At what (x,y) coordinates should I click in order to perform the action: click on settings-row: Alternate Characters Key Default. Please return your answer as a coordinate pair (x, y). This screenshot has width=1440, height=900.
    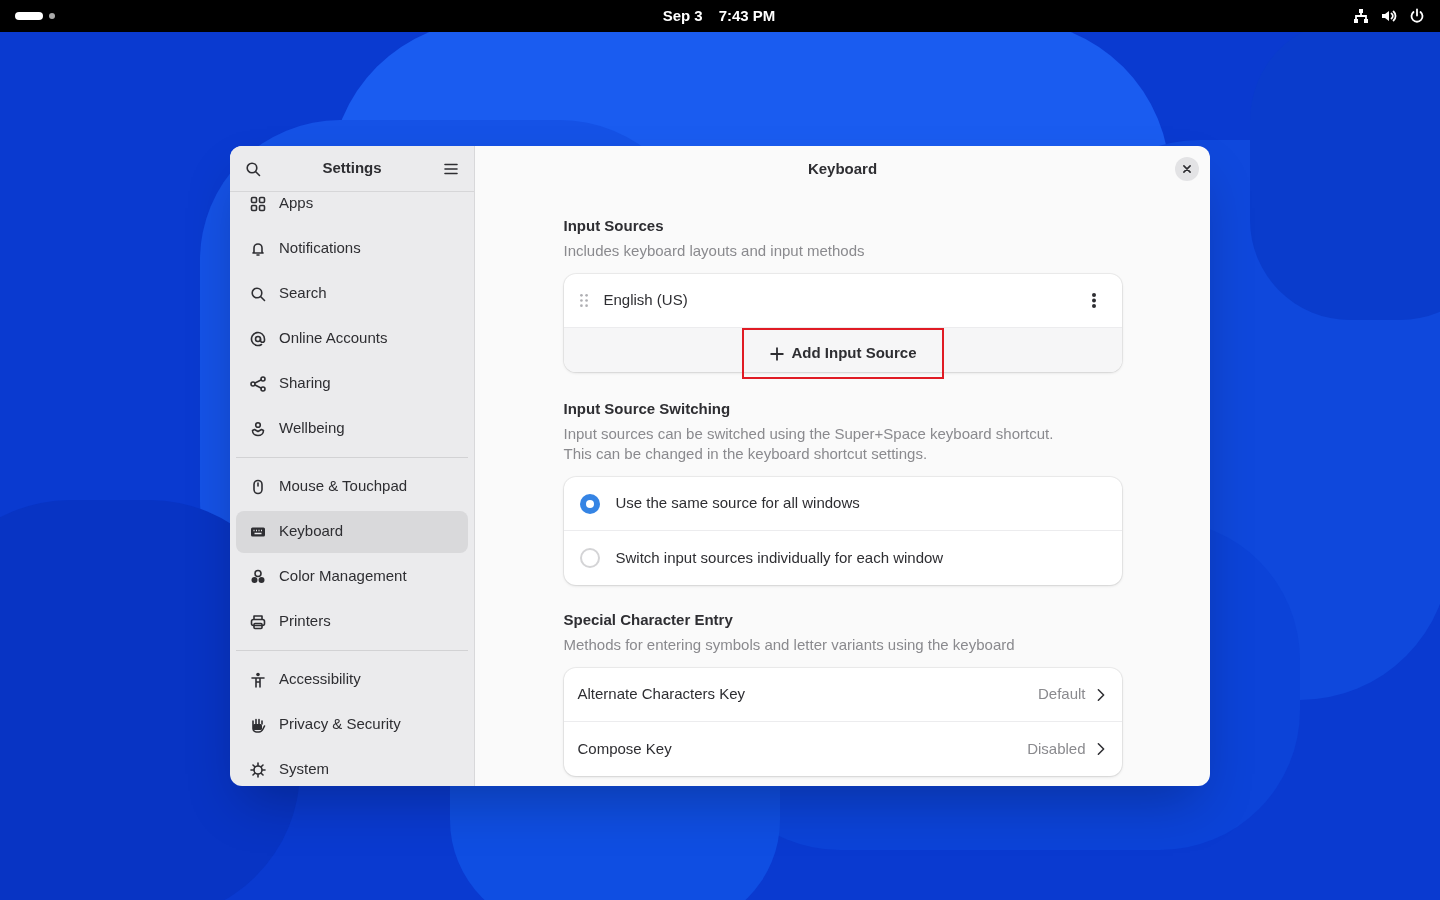
    Looking at the image, I should click on (842, 695).